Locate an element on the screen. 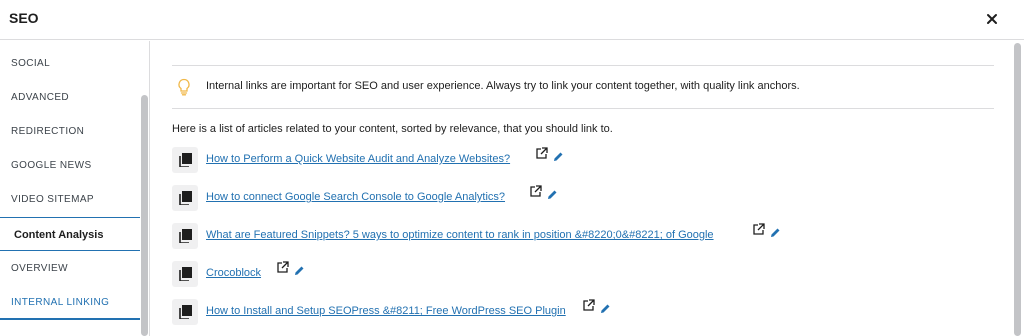  sidebar-item-overview: OVERVIEW is located at coordinates (70, 269).